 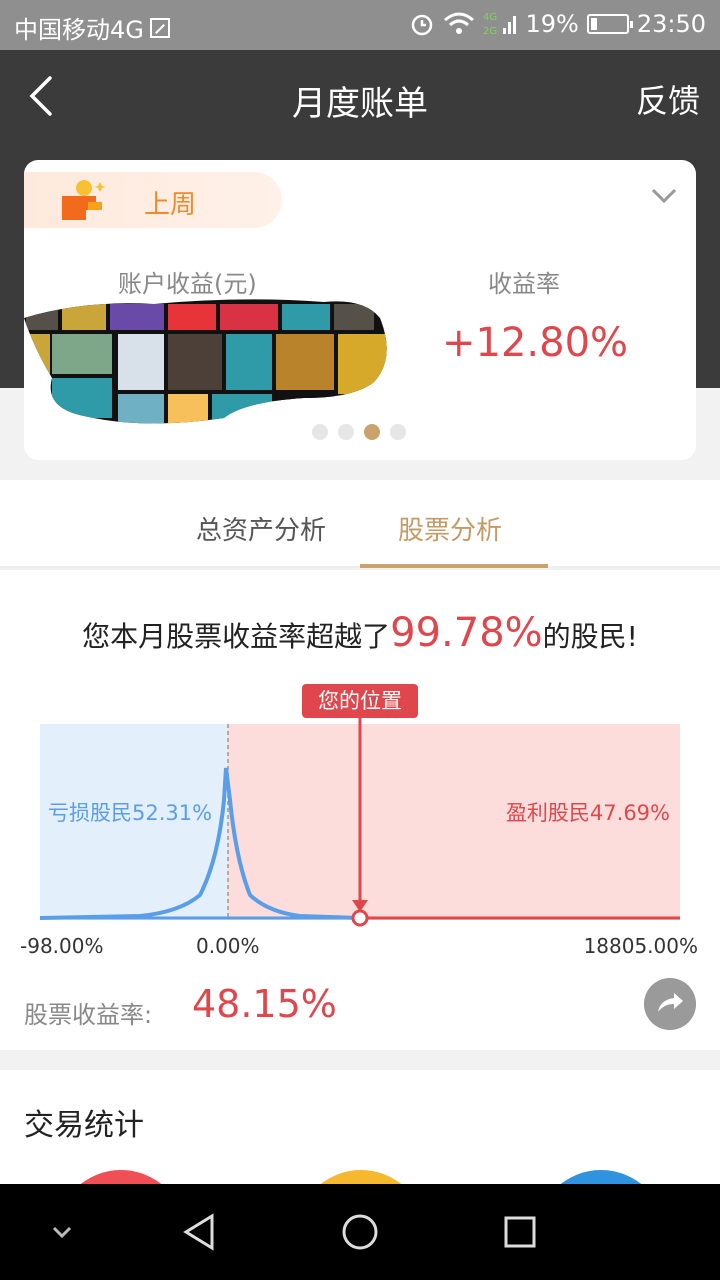 I want to click on image-icon, so click(x=159, y=27).